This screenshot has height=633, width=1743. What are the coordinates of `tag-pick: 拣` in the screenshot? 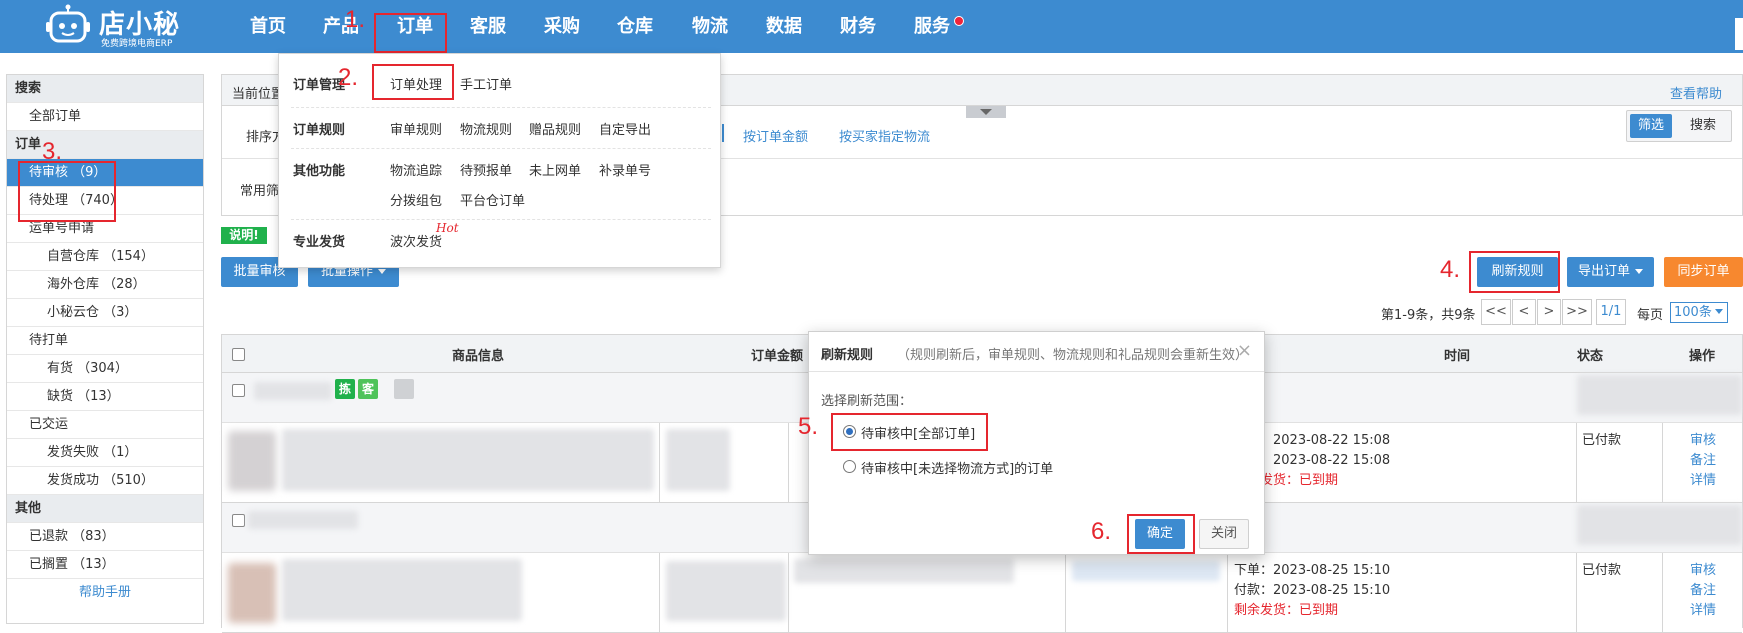 It's located at (345, 389).